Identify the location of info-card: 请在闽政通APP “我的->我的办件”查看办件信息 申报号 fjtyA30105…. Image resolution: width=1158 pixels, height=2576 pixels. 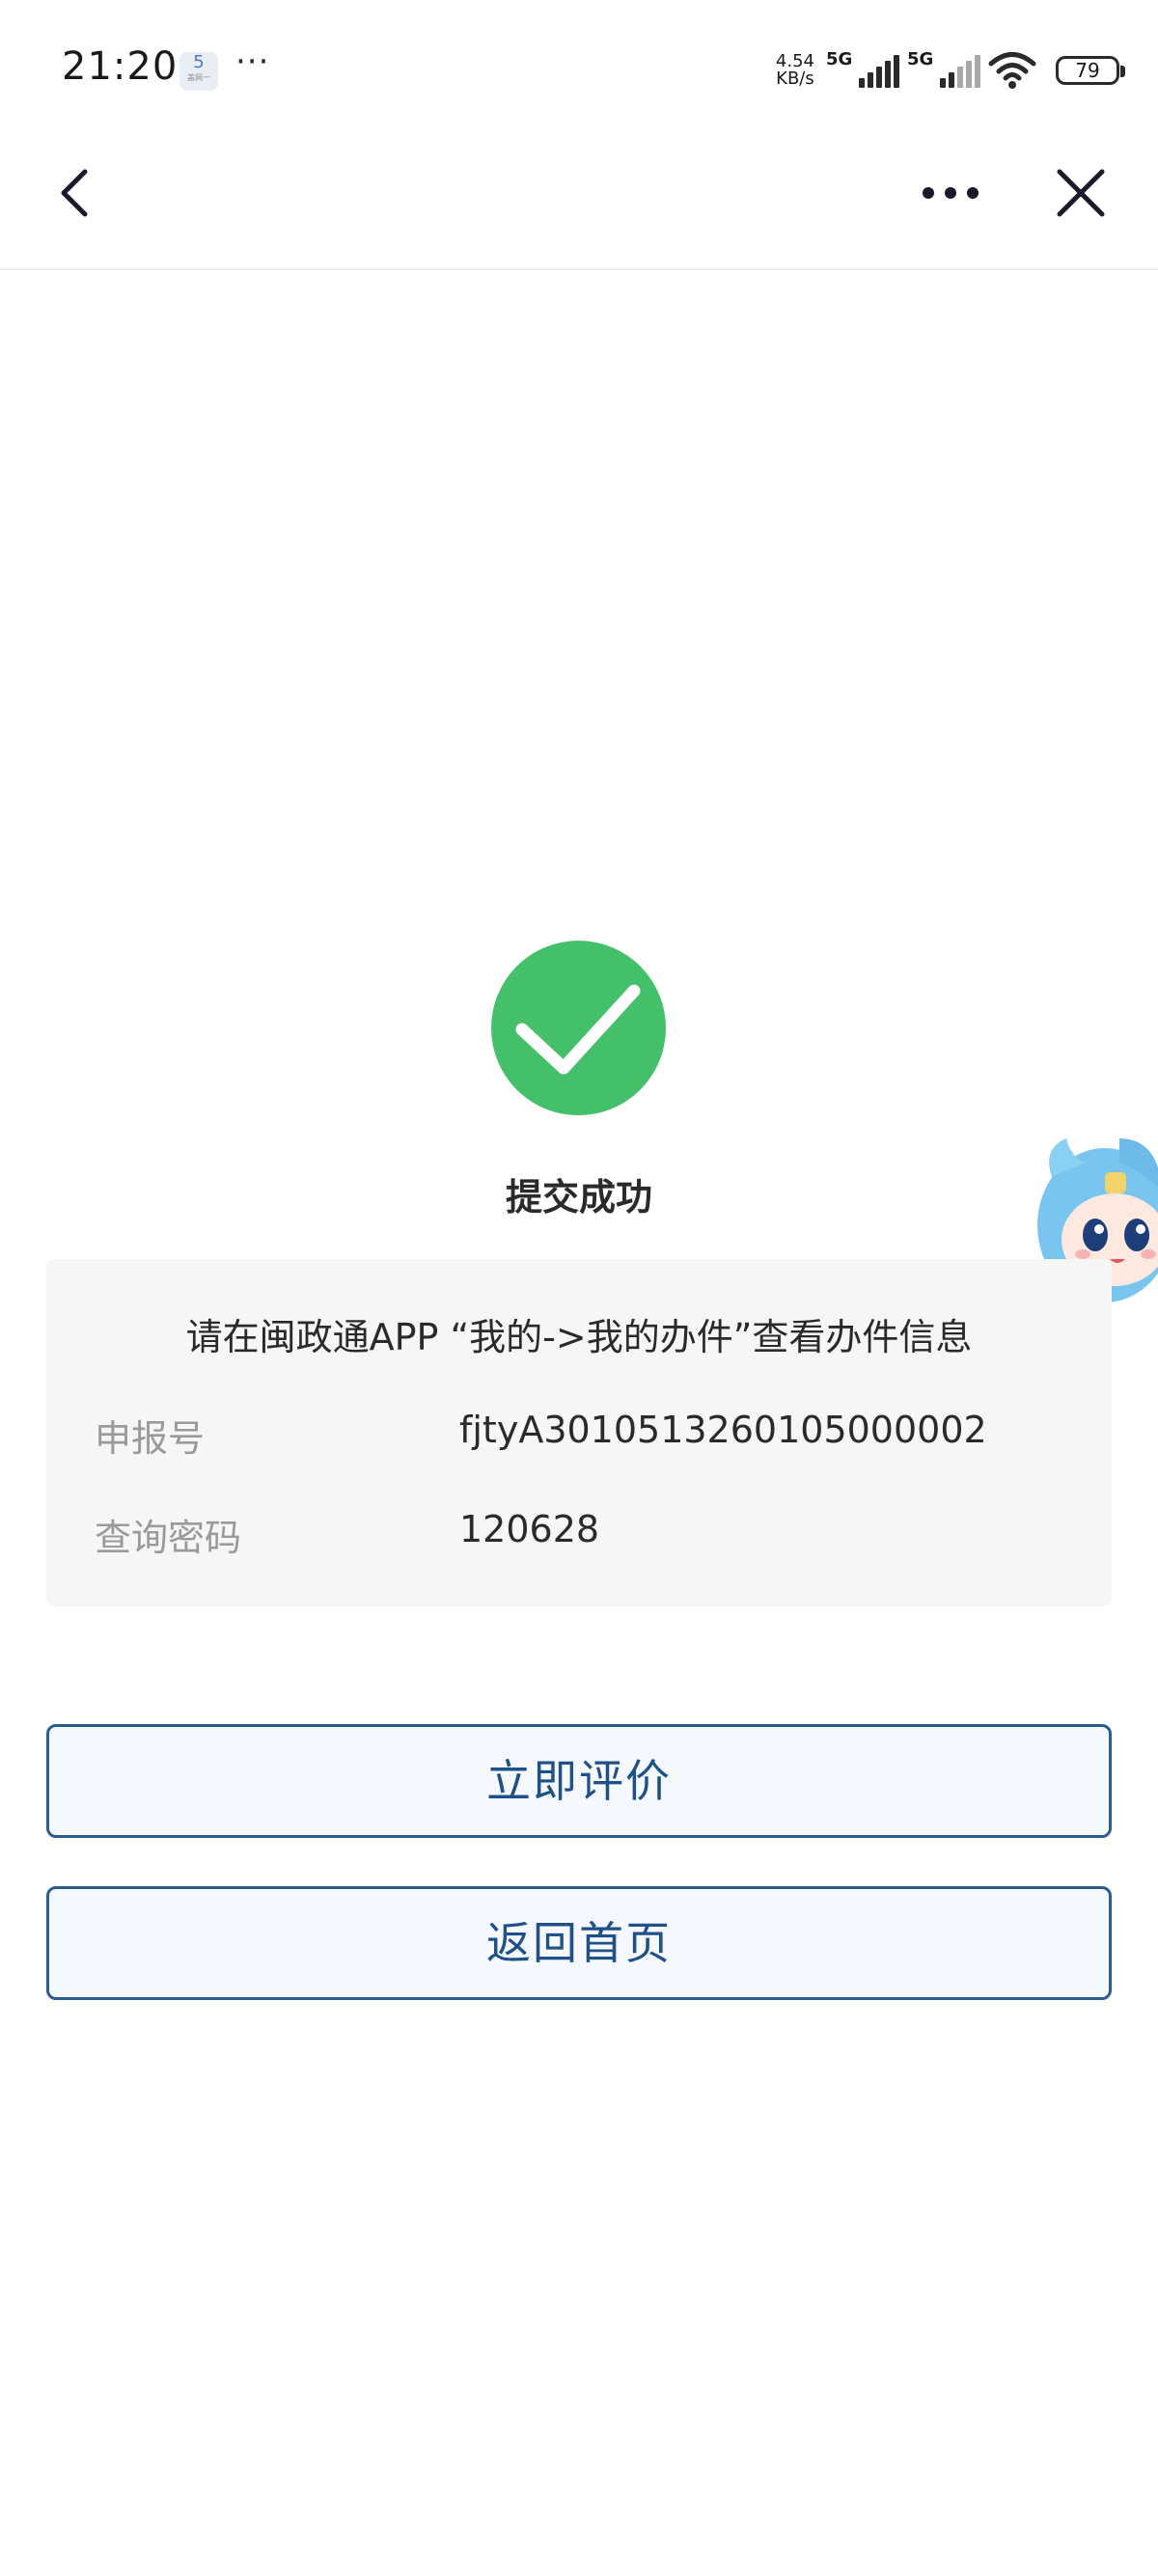
(579, 1432).